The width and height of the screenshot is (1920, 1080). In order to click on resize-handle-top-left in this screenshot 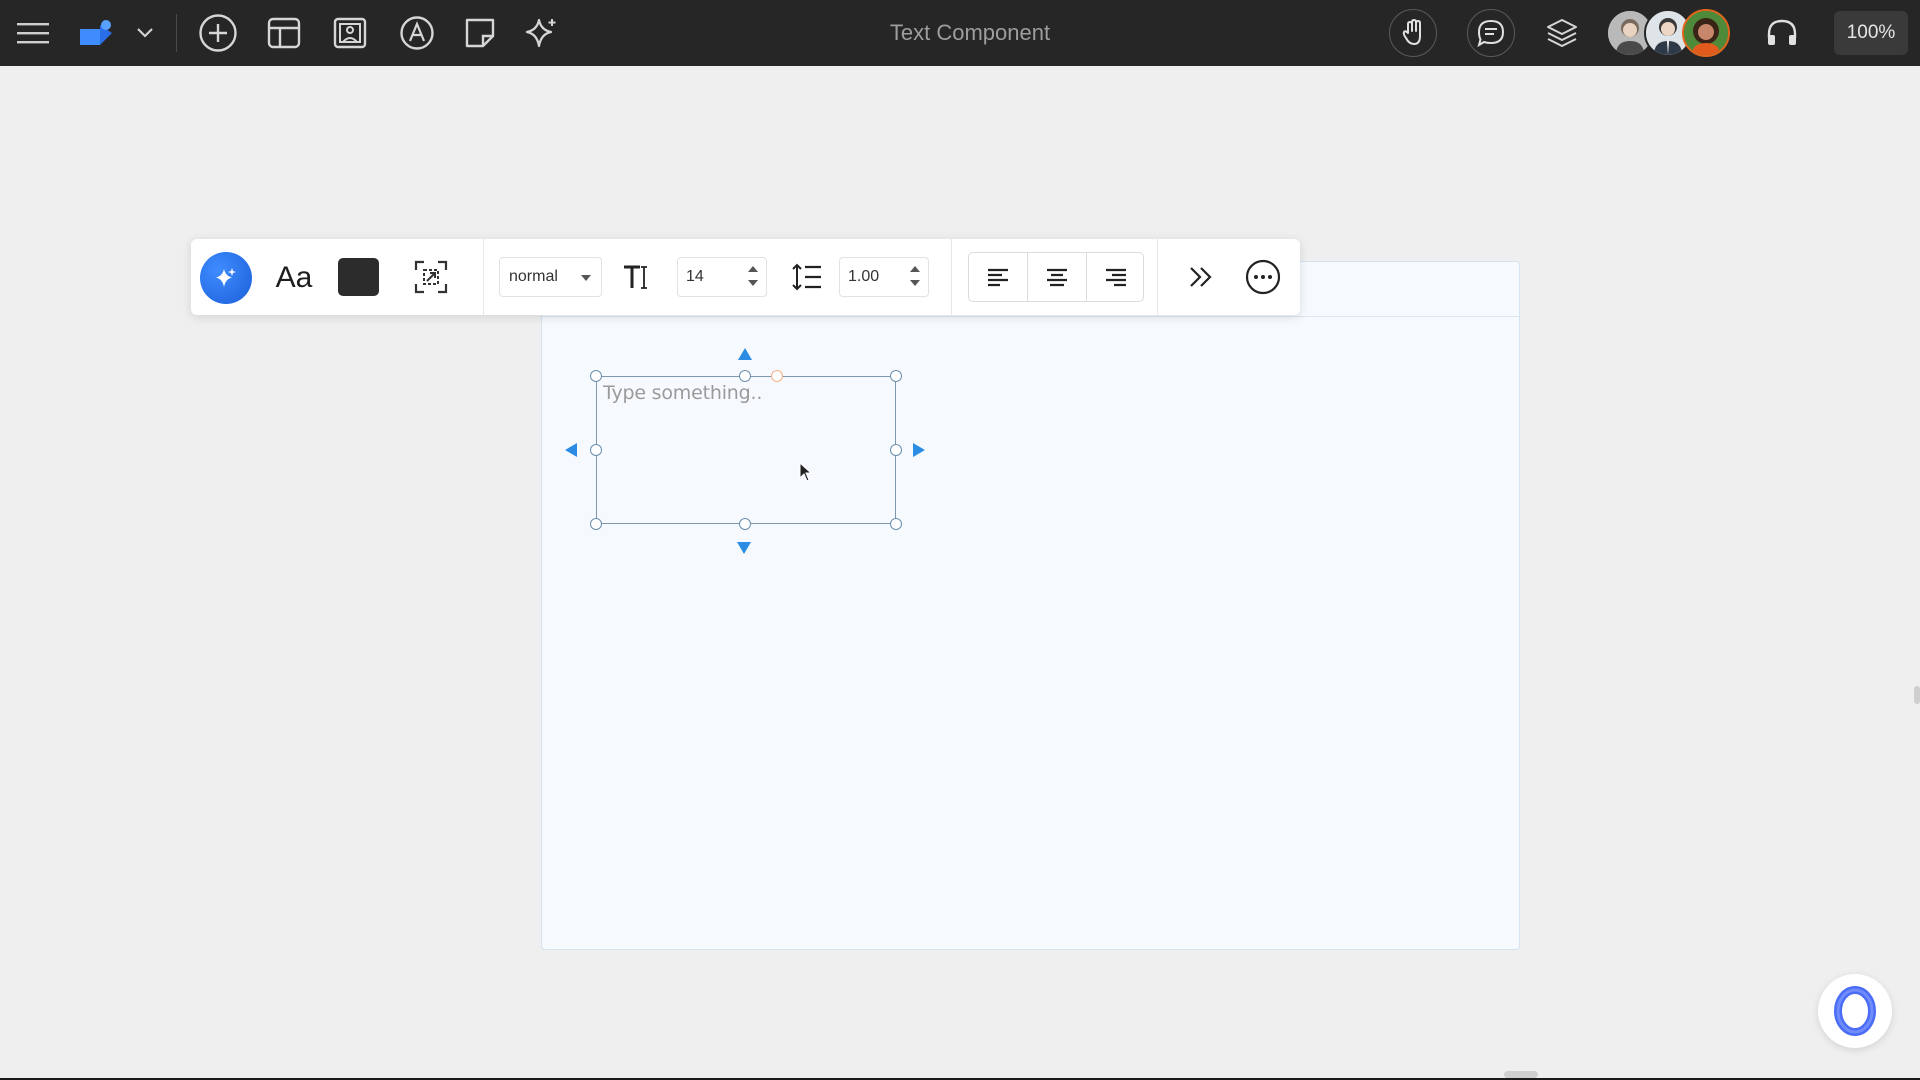, I will do `click(596, 376)`.